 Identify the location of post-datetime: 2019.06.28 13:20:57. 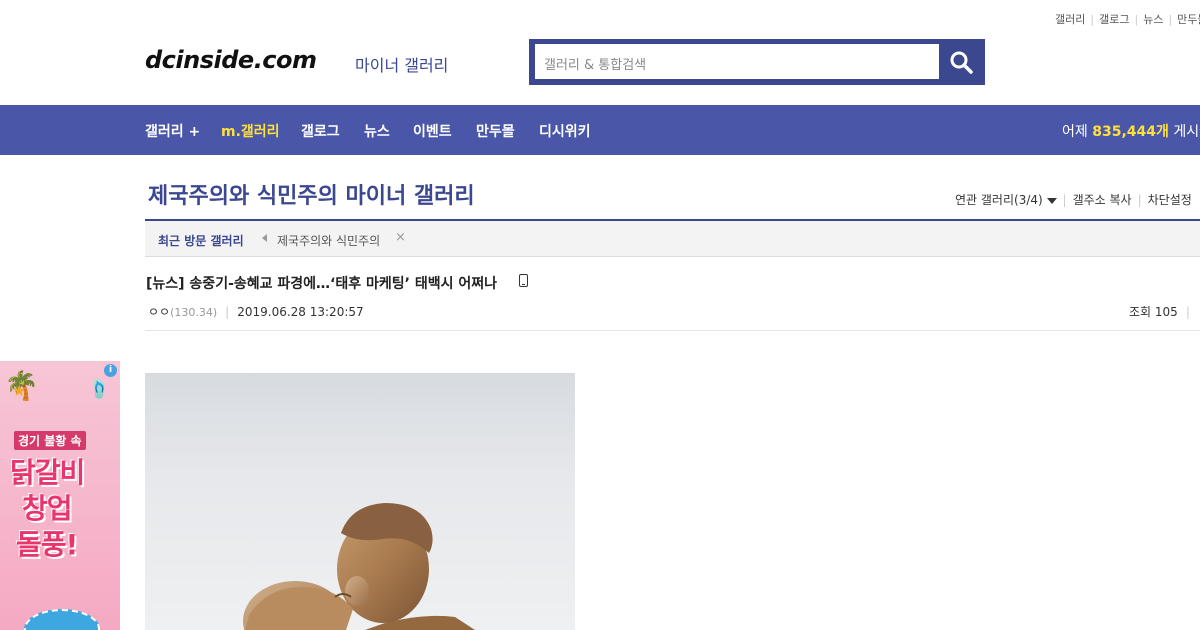
(300, 312).